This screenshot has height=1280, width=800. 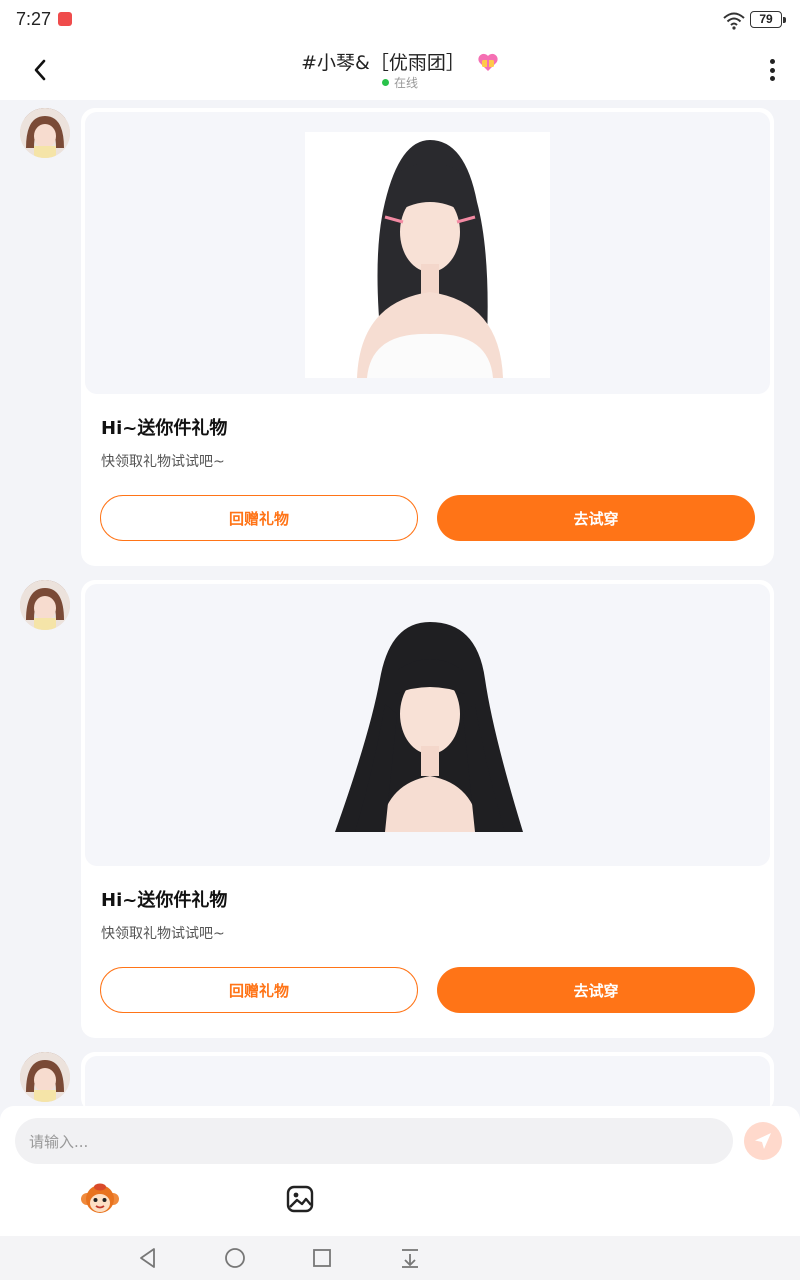 I want to click on more-vertical-icon, so click(x=772, y=61).